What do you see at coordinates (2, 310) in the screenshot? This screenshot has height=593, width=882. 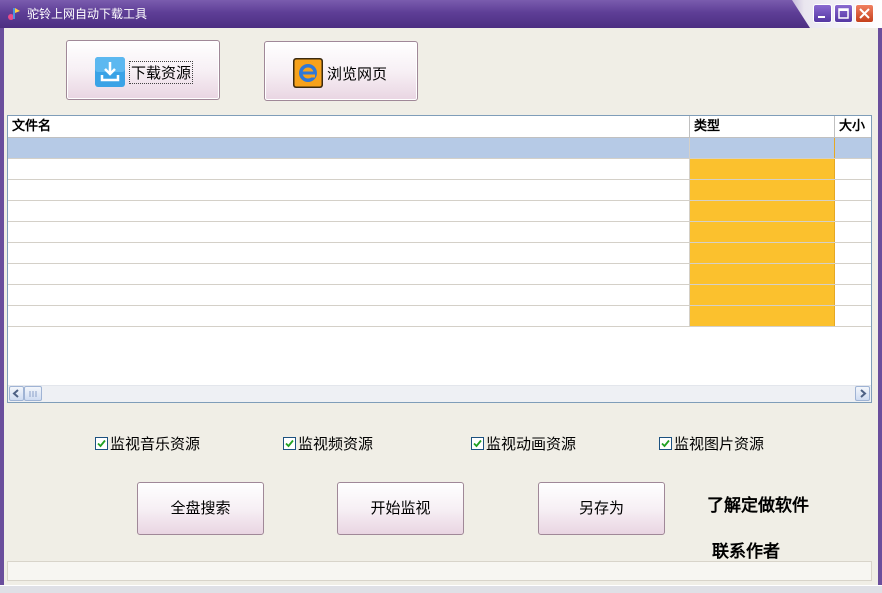 I see `window-frame-left` at bounding box center [2, 310].